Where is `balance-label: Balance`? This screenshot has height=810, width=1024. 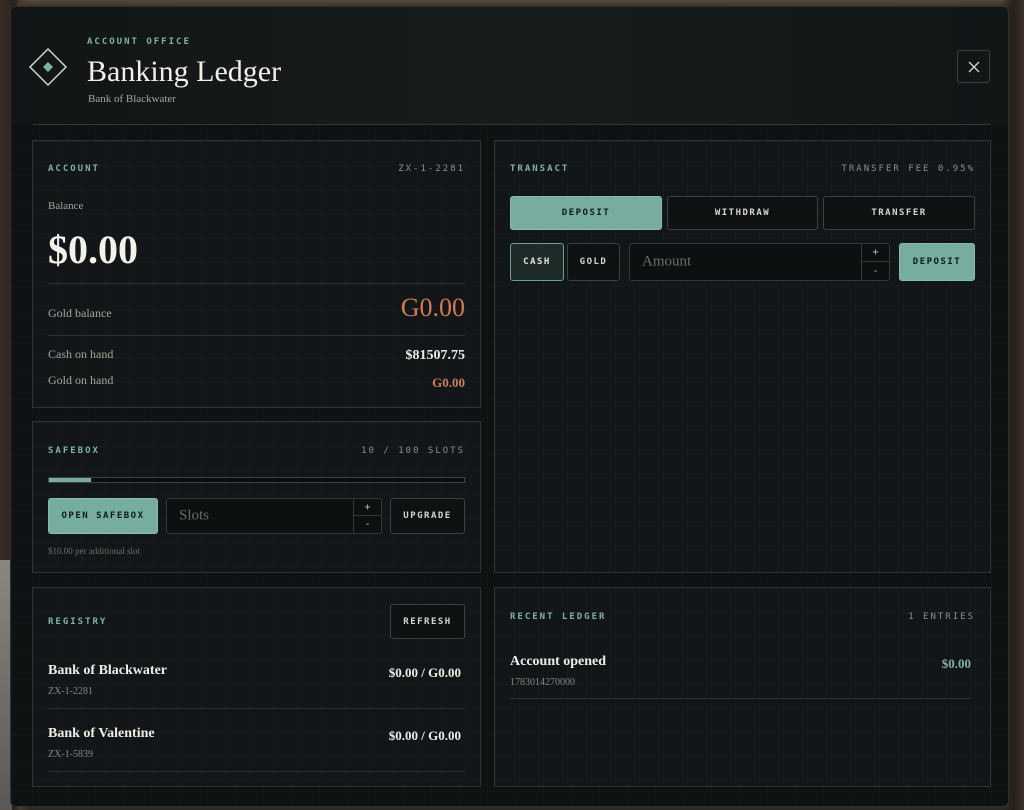 balance-label: Balance is located at coordinates (66, 206).